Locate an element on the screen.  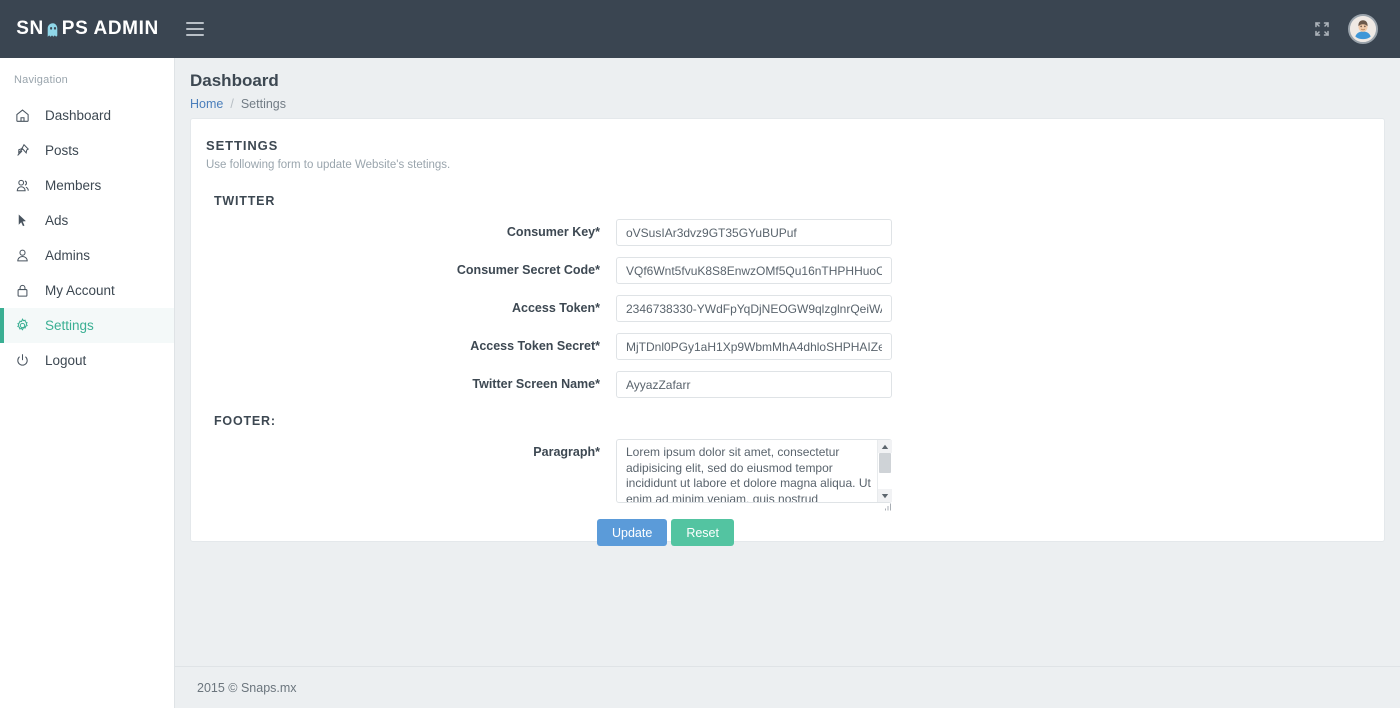
form-row-screen-name: Twitter Screen Name* is located at coordinates (787, 384).